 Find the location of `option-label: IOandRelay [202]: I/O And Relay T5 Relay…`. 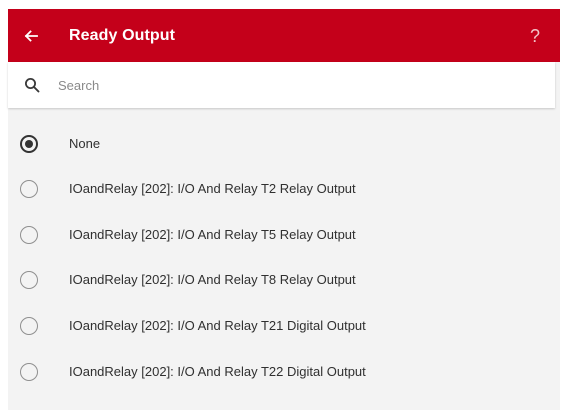

option-label: IOandRelay [202]: I/O And Relay T5 Relay… is located at coordinates (212, 234).